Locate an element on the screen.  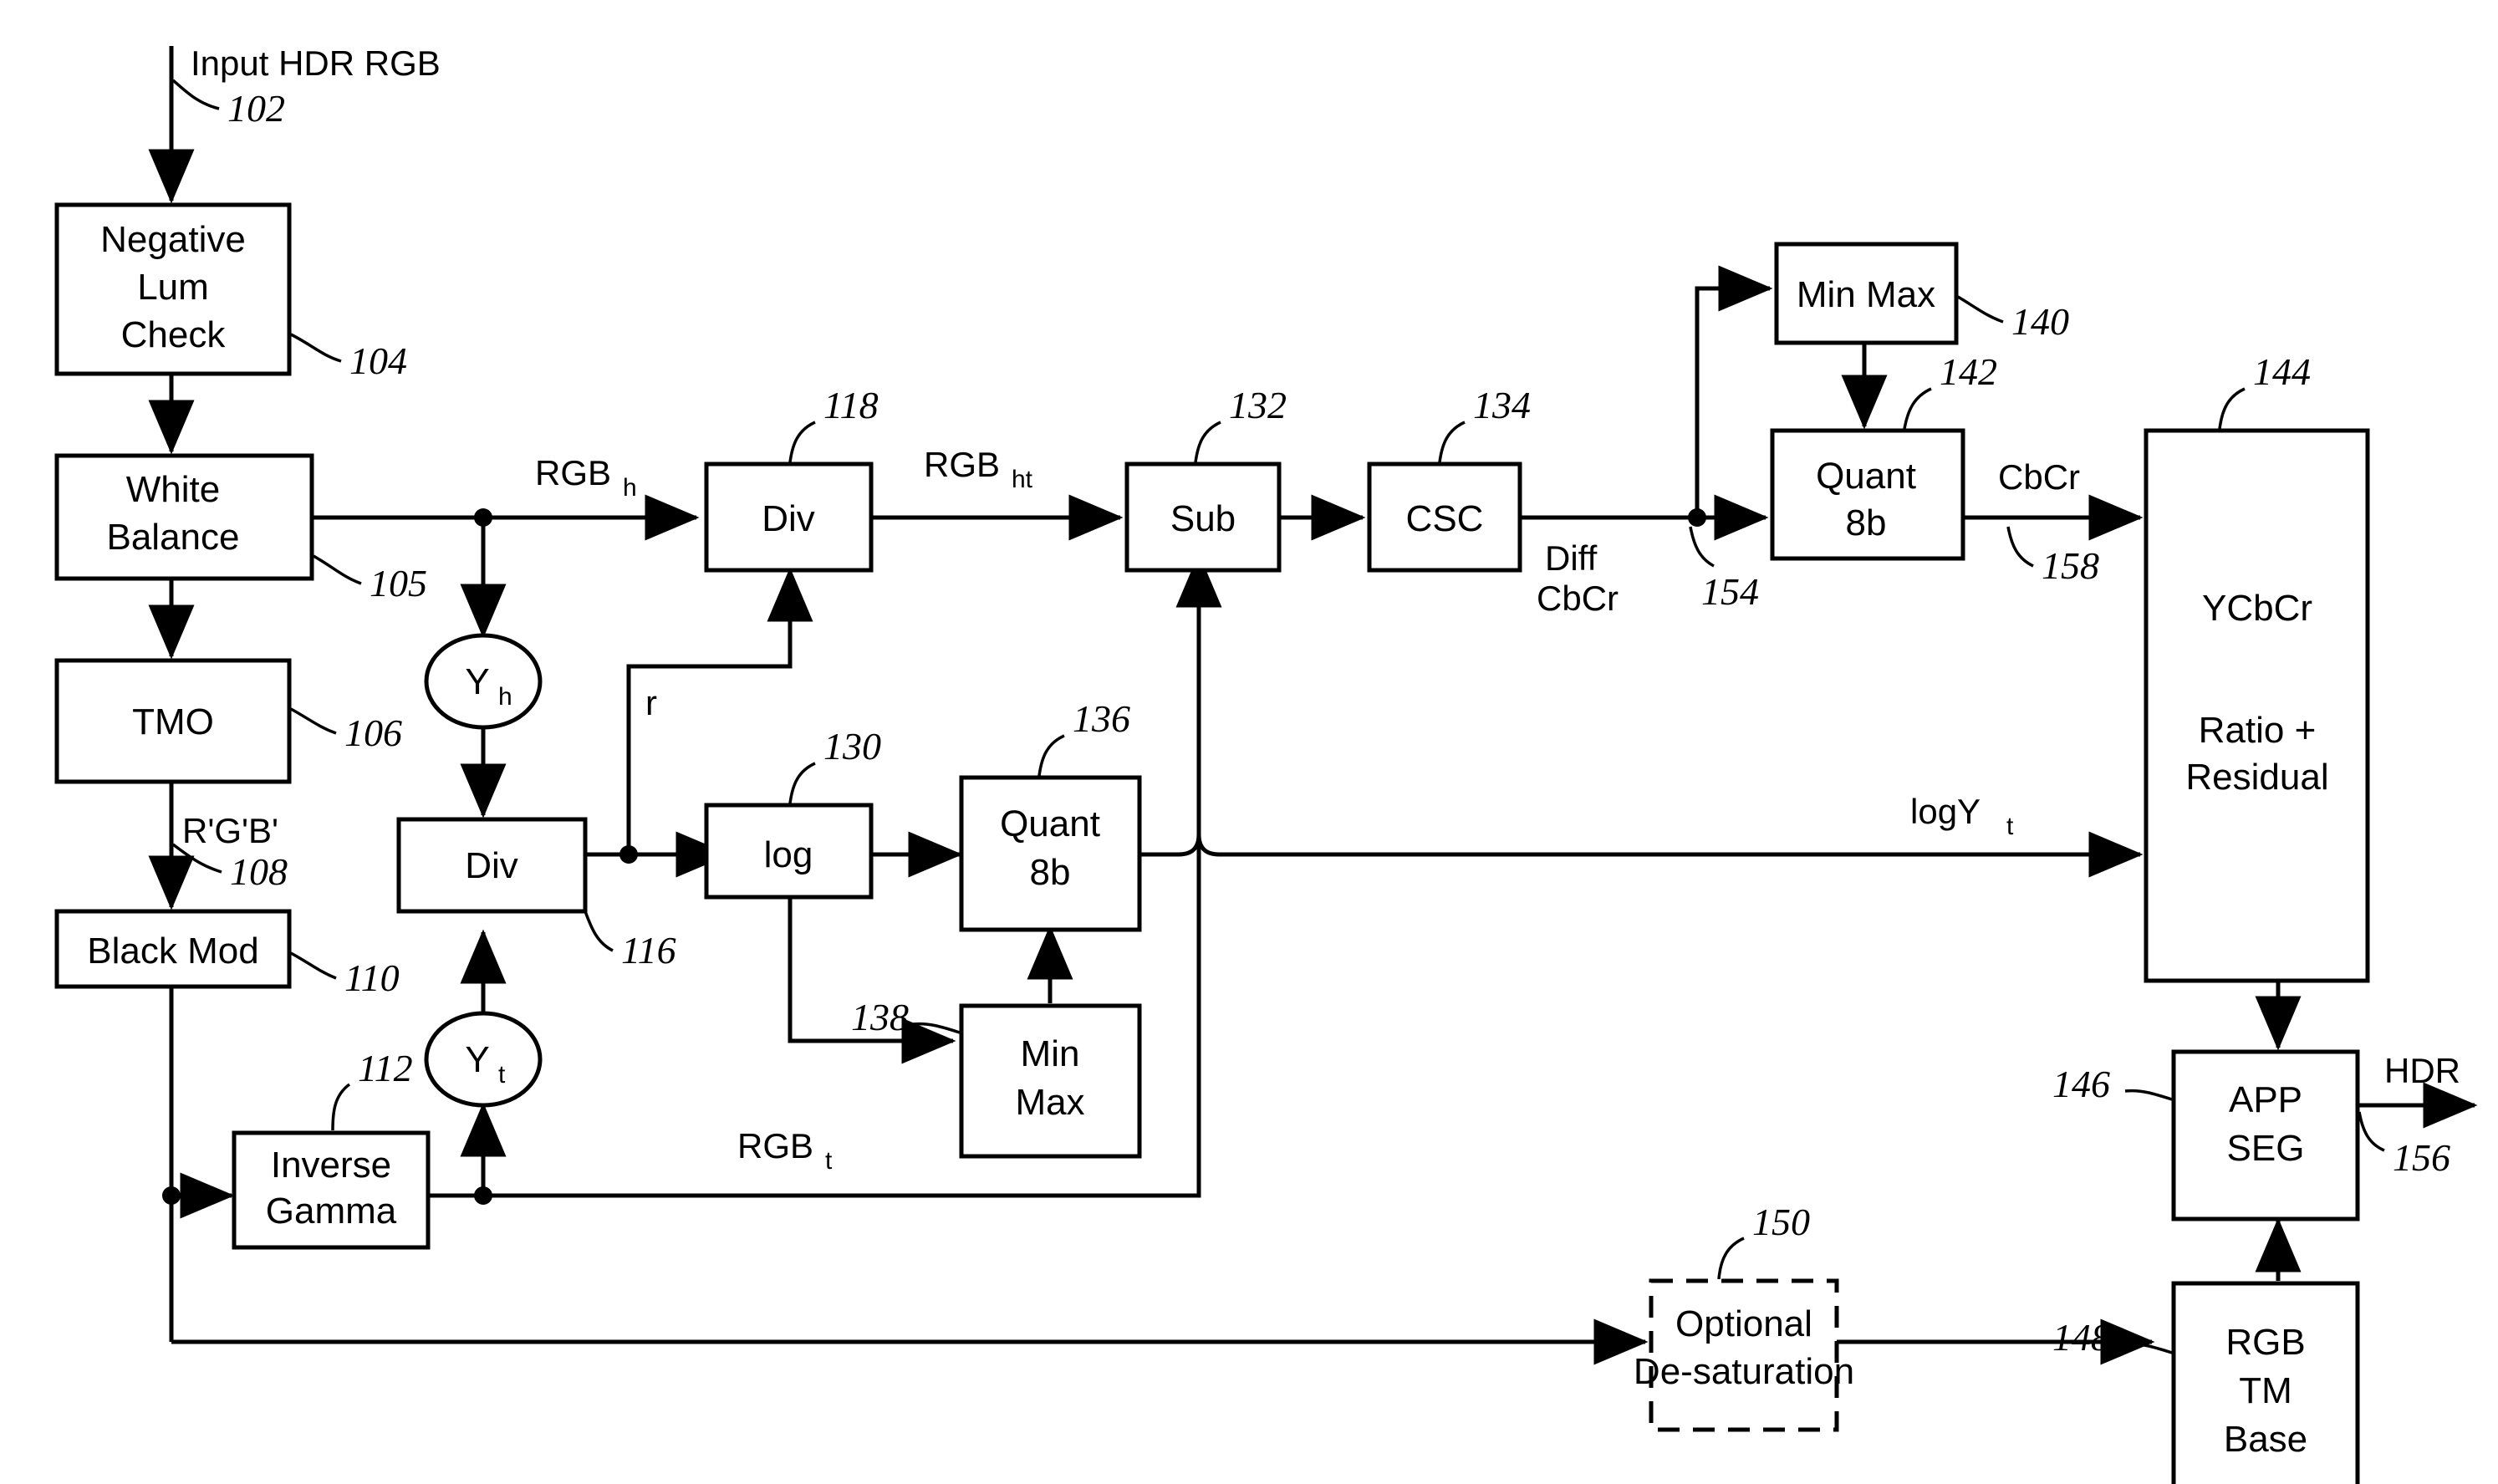
node-label-subscript: t is located at coordinates (502, 1075).